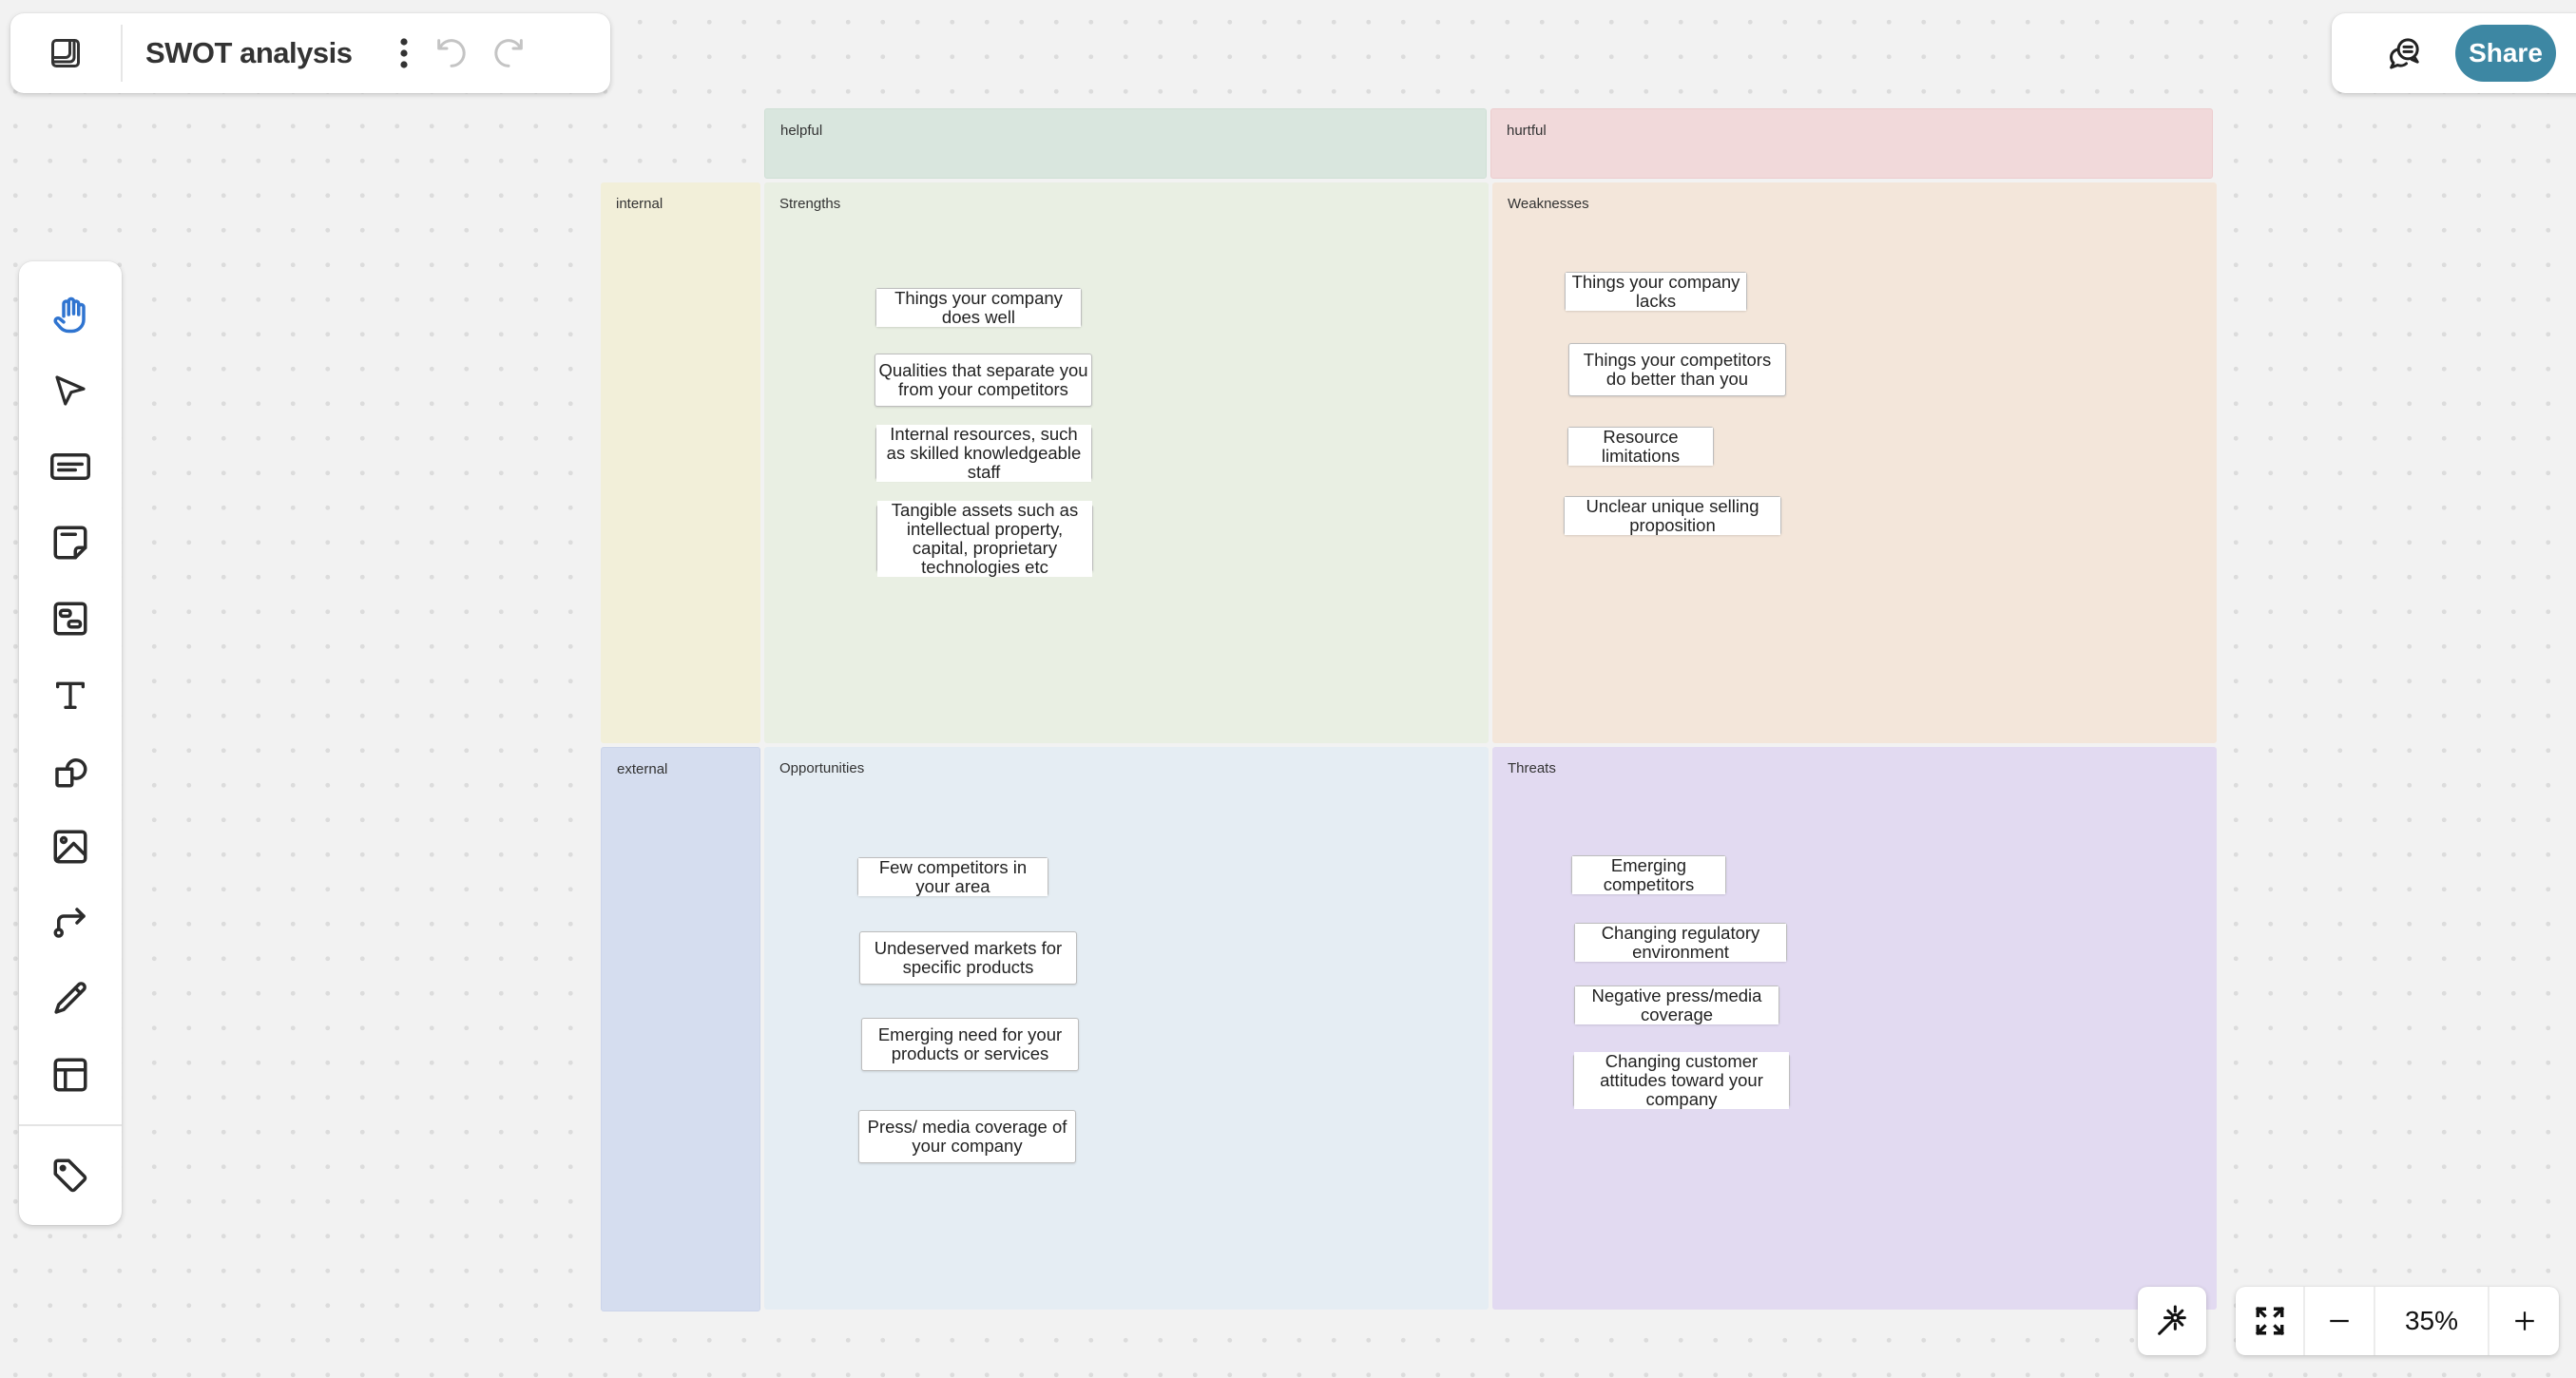 The image size is (2576, 1378). I want to click on sticky-note-text: Press/ media coverage of your company, so click(967, 1137).